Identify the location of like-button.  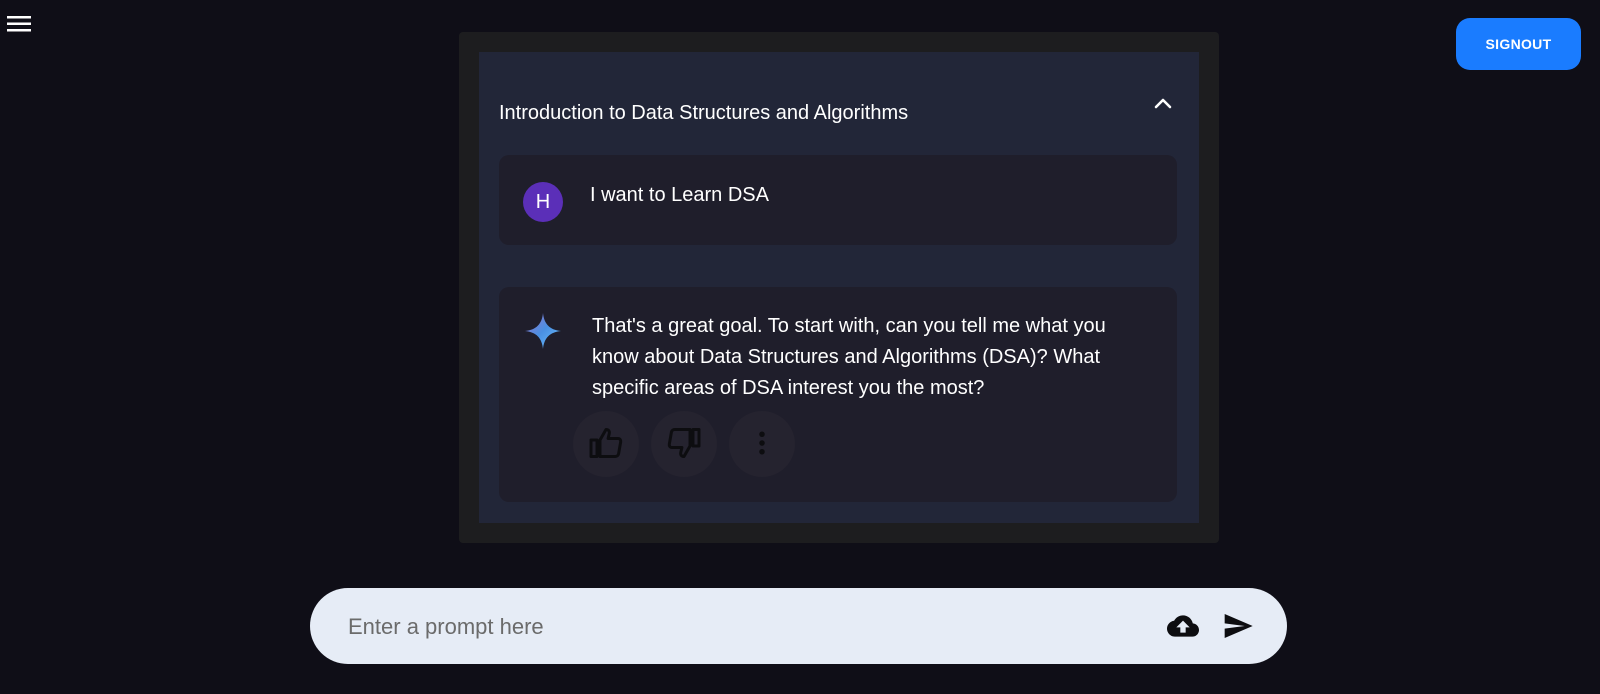
(606, 444).